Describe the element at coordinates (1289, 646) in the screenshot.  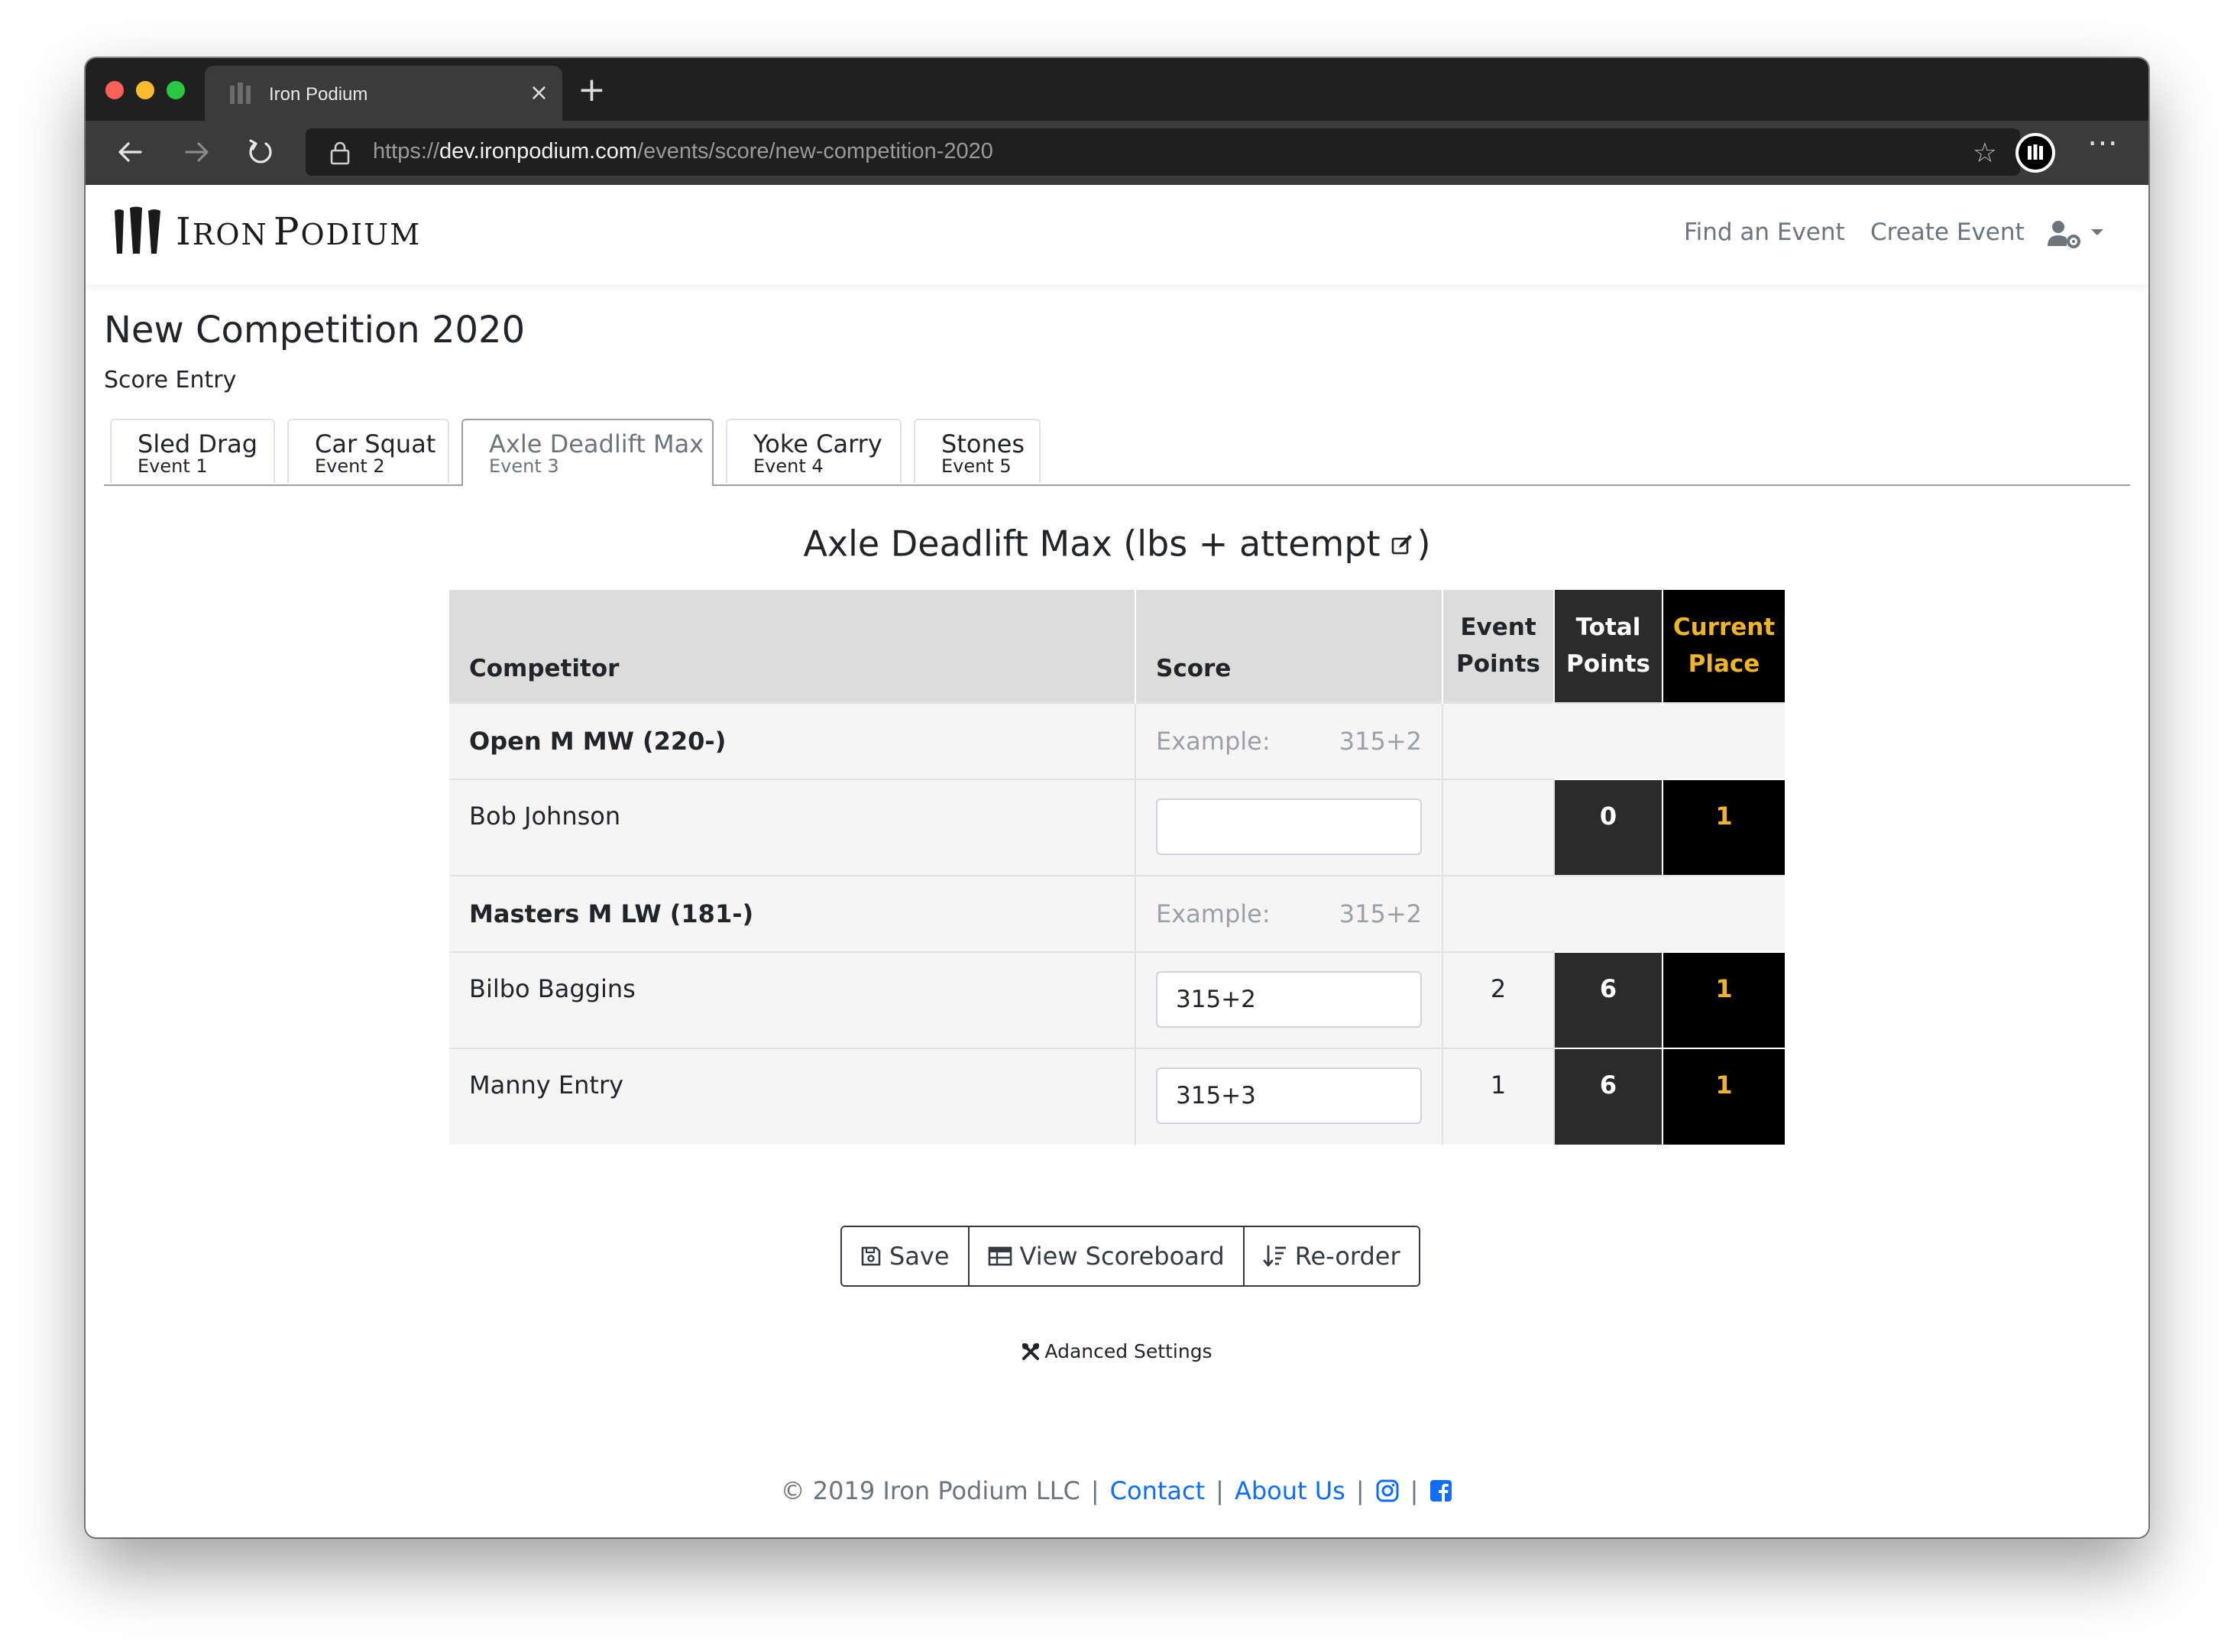
I see `col-score: Score` at that location.